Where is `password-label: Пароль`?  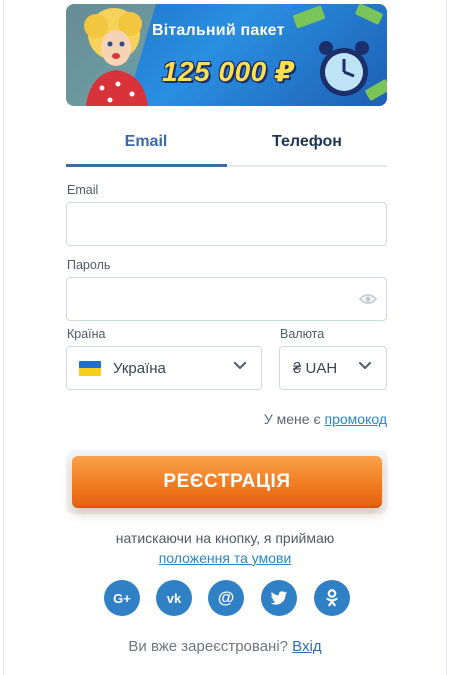
password-label: Пароль is located at coordinates (89, 265).